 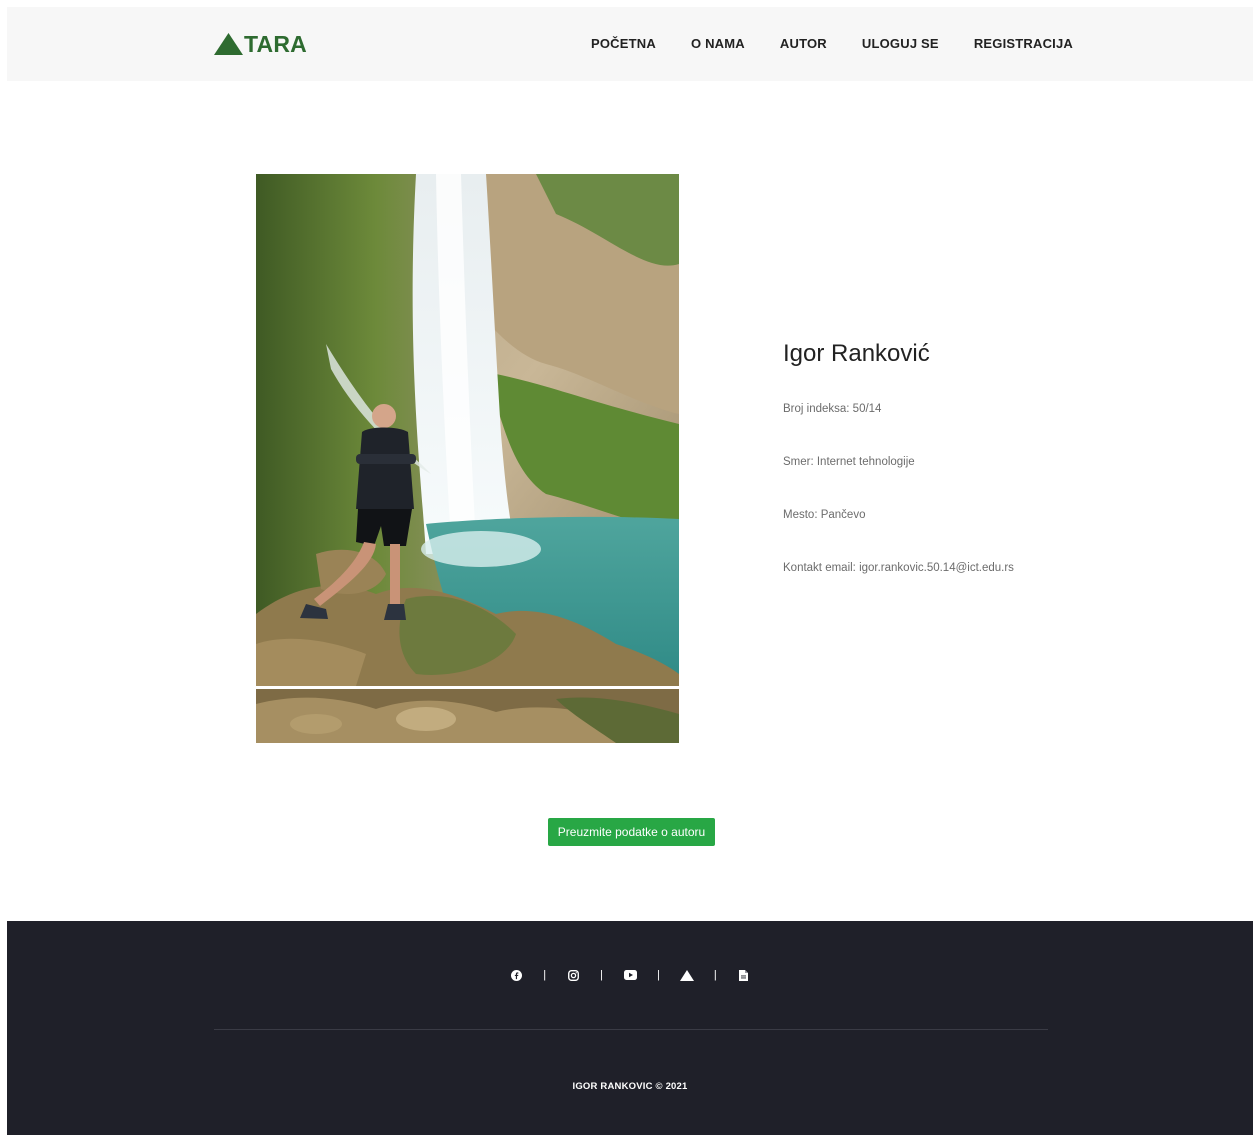 What do you see at coordinates (718, 44) in the screenshot?
I see `nav-item-o-nama: O NAMA` at bounding box center [718, 44].